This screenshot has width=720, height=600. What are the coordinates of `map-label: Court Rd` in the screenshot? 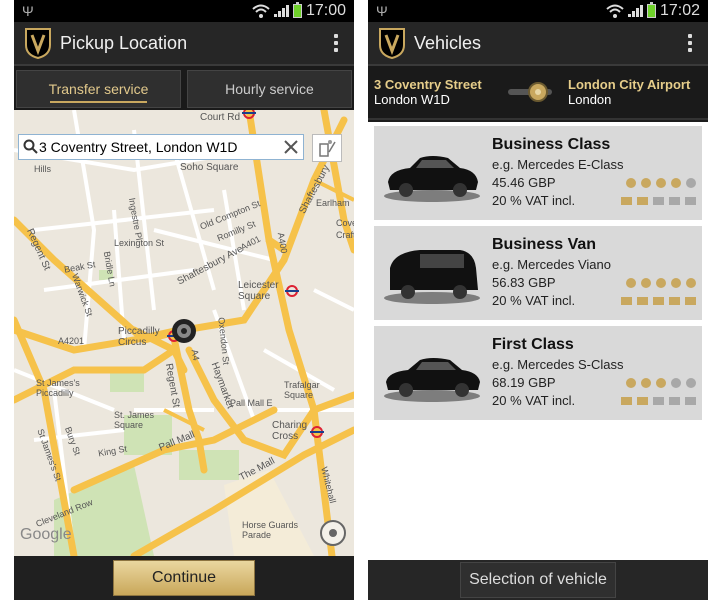 It's located at (220, 117).